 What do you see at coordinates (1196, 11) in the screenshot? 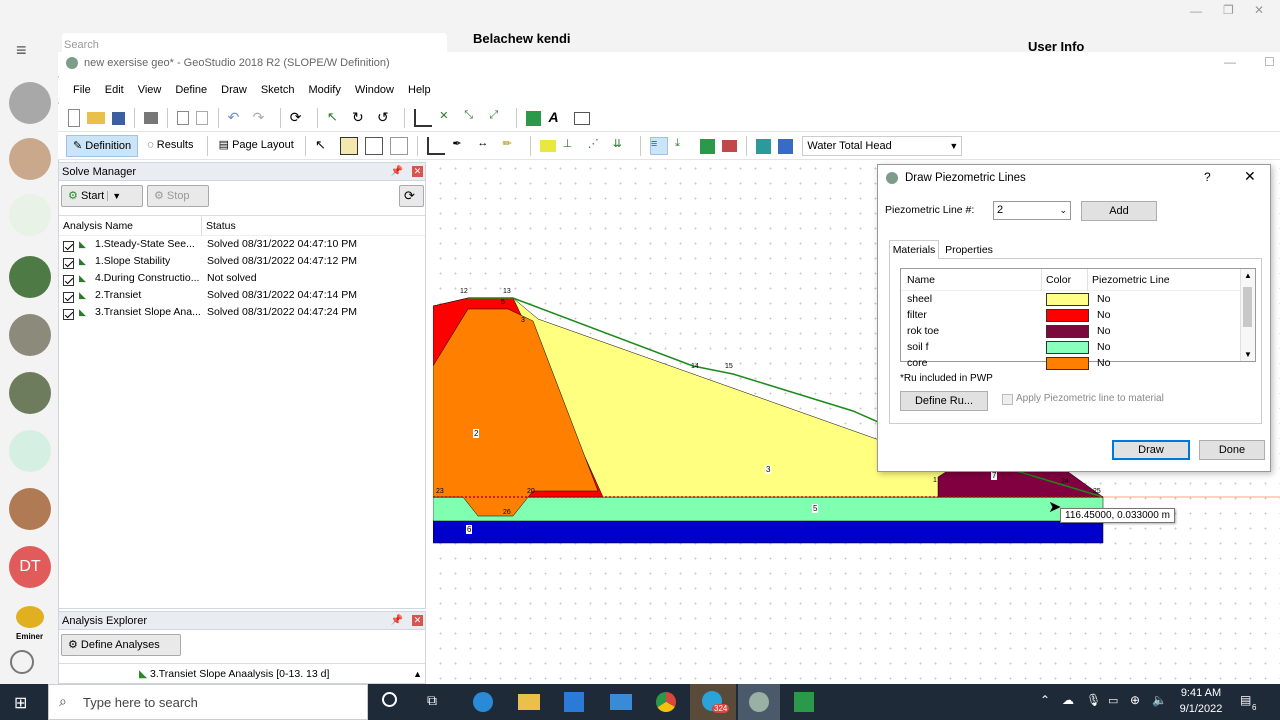
I see `minimize-icon: —` at bounding box center [1196, 11].